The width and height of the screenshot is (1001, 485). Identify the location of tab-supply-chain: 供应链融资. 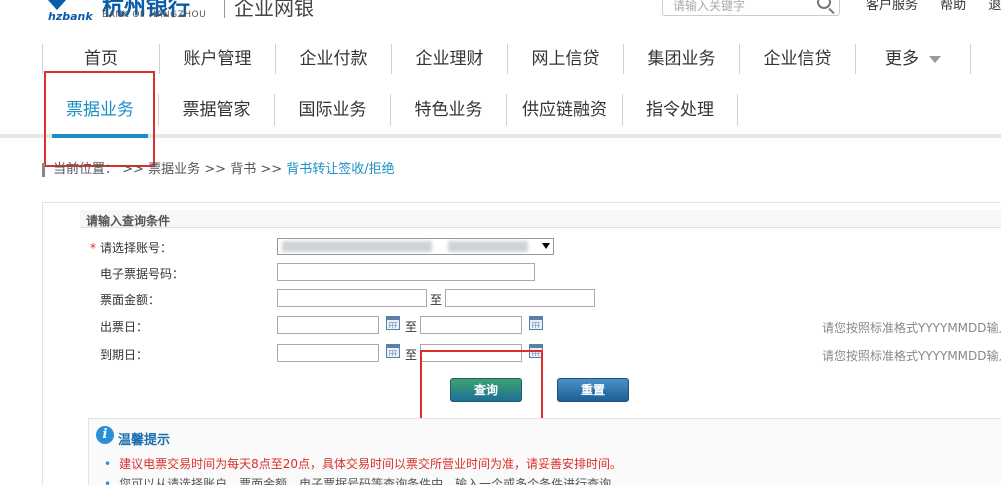
(564, 110).